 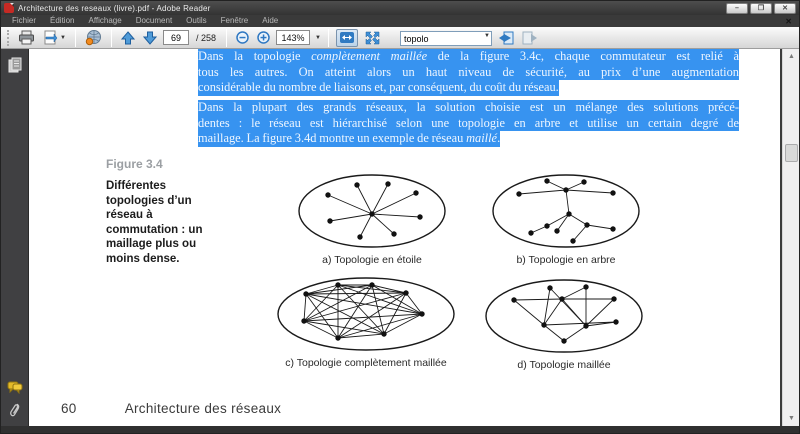 I want to click on scrolling-mode-button, so click(x=346, y=37).